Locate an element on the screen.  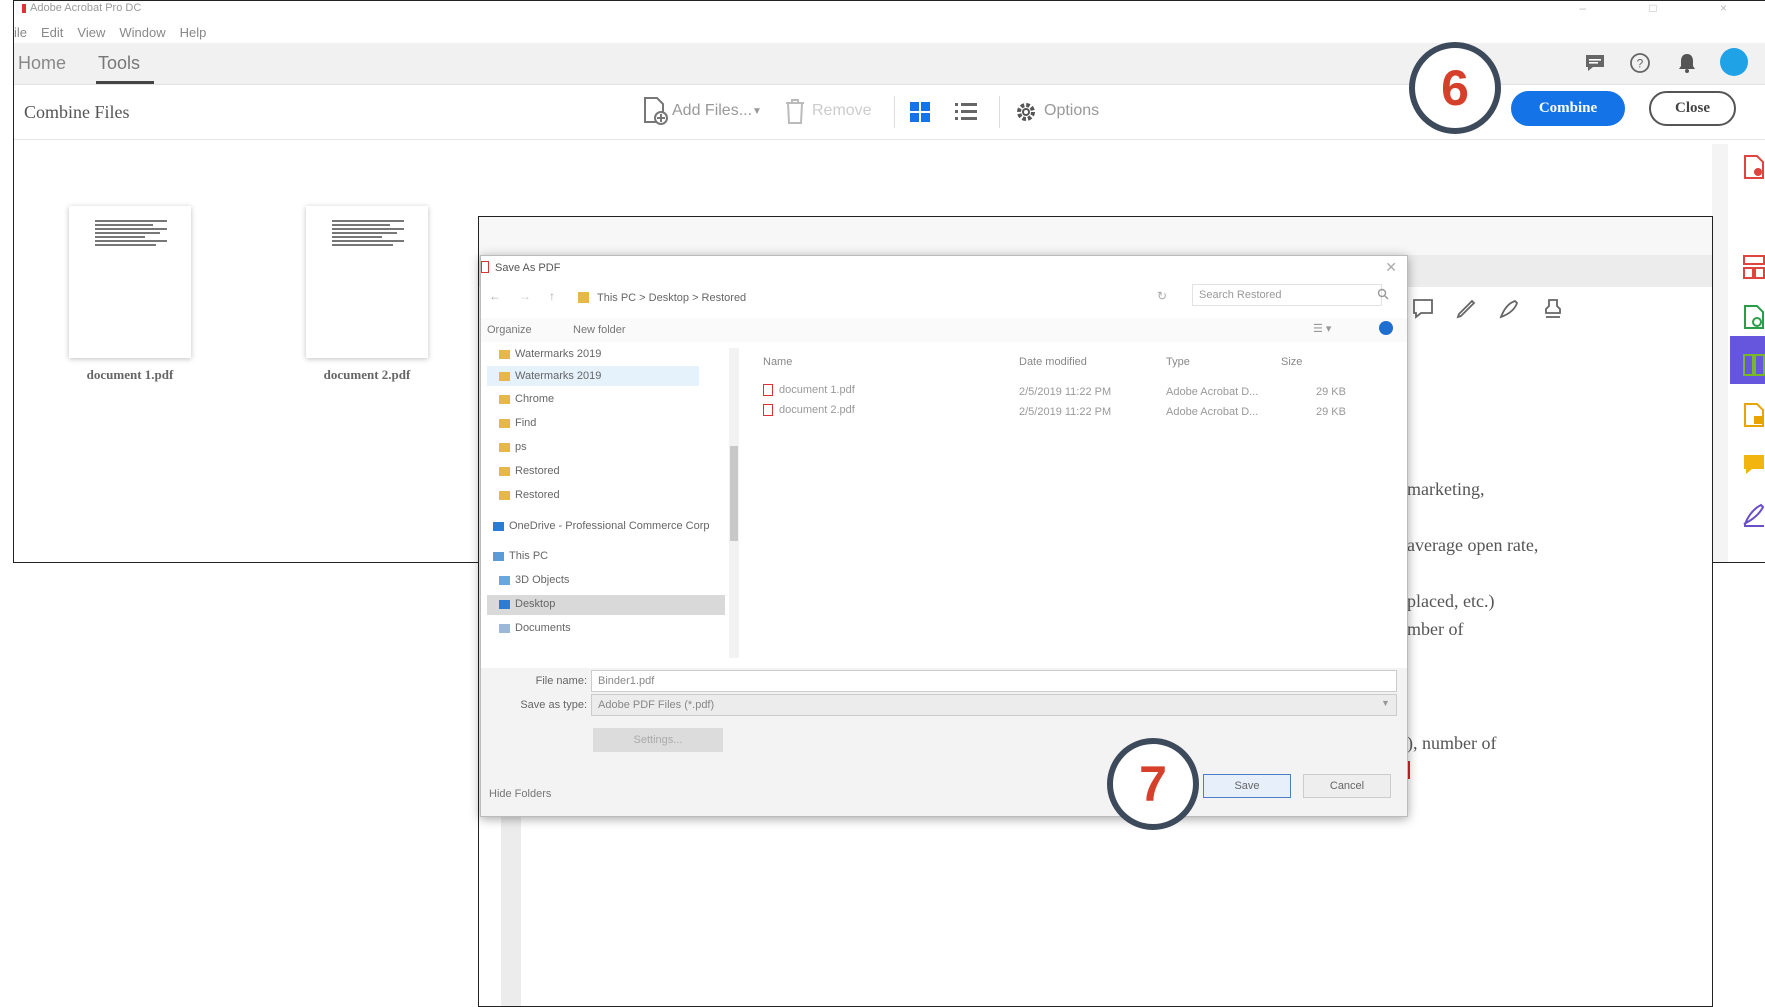
nav-scrollbar-thumb is located at coordinates (734, 493).